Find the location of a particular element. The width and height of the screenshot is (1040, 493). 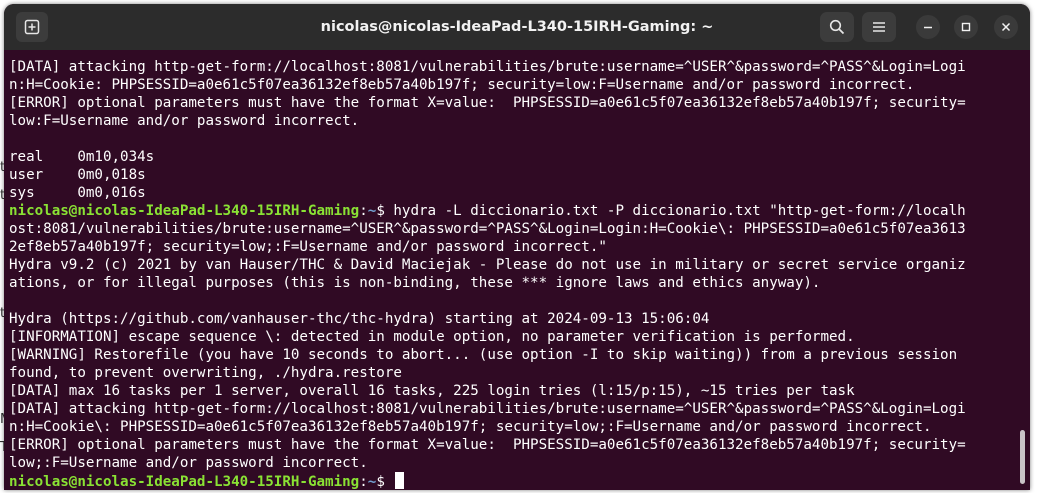

close-button is located at coordinates (1006, 27).